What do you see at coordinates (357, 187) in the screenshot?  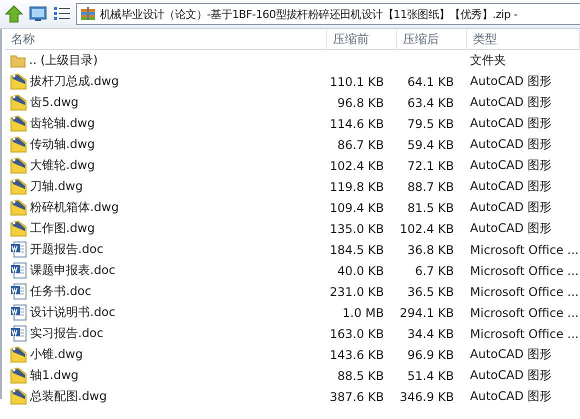 I see `original-size: 119.8 KB` at bounding box center [357, 187].